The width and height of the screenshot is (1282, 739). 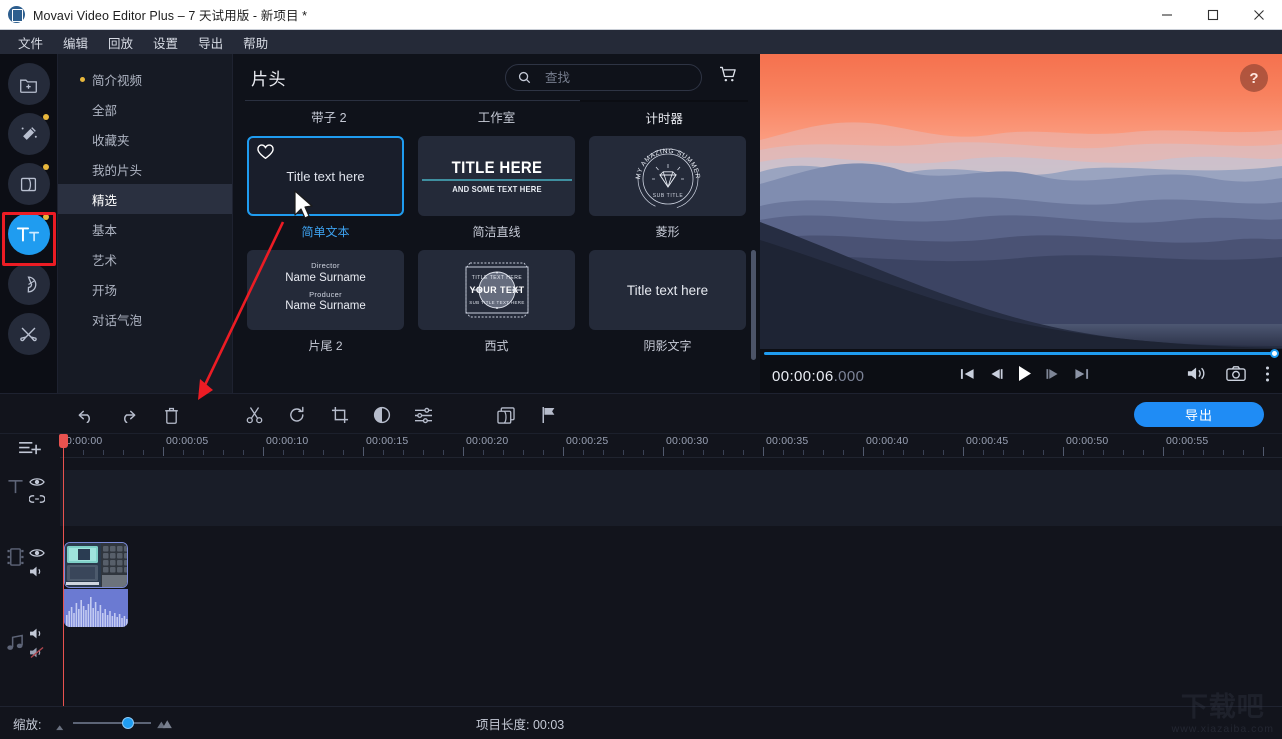 I want to click on seek-handle, so click(x=1274, y=353).